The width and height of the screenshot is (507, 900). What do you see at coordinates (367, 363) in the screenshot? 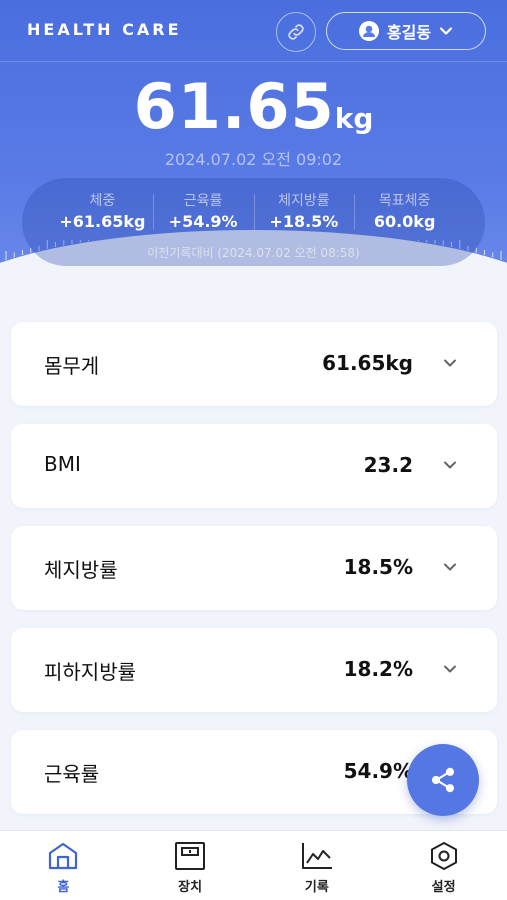
I see `metric-value: 61.65kg` at bounding box center [367, 363].